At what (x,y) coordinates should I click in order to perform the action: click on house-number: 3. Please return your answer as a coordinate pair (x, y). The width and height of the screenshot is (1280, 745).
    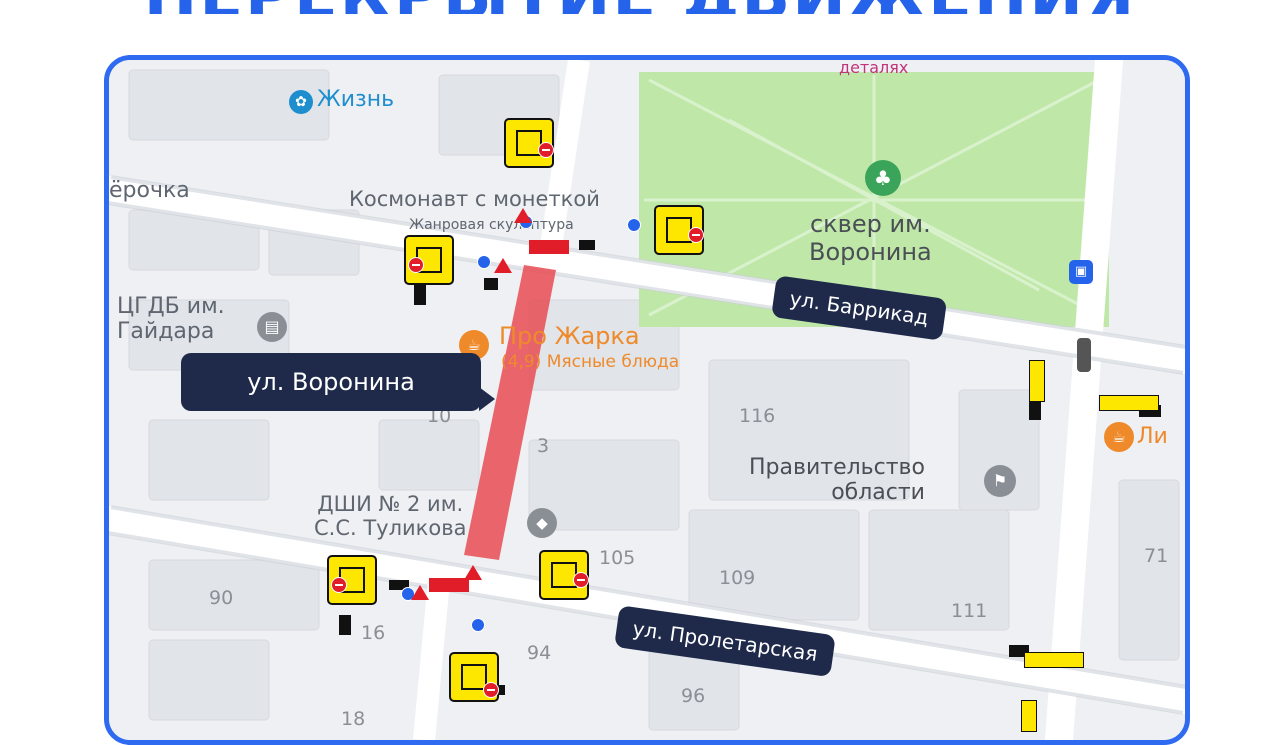
    Looking at the image, I should click on (543, 446).